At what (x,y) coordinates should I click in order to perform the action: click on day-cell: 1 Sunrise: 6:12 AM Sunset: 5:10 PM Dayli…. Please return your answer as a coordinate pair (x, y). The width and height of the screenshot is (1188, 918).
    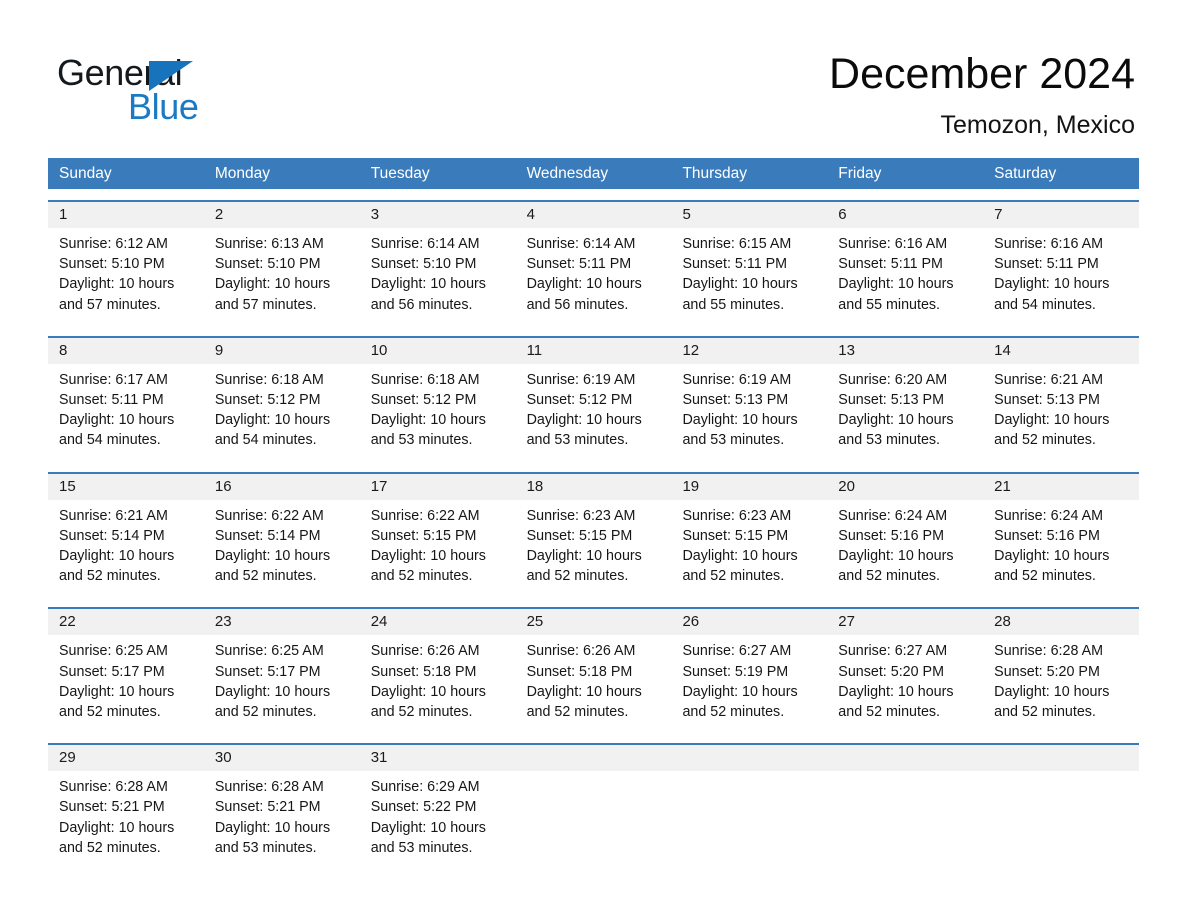
    Looking at the image, I should click on (126, 263).